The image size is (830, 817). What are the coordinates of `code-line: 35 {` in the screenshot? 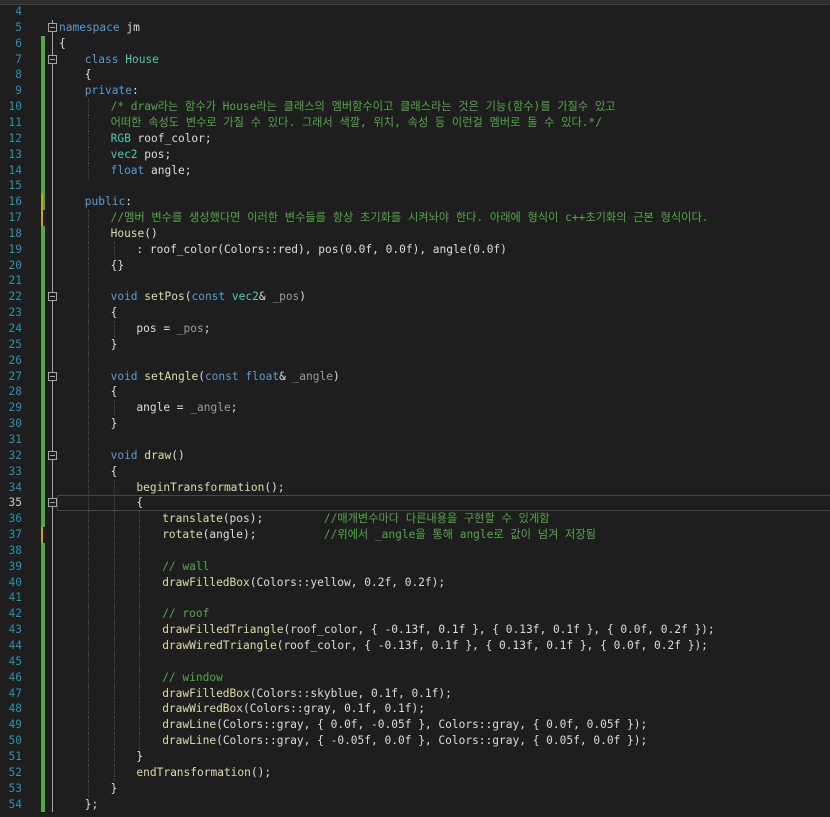 It's located at (415, 503).